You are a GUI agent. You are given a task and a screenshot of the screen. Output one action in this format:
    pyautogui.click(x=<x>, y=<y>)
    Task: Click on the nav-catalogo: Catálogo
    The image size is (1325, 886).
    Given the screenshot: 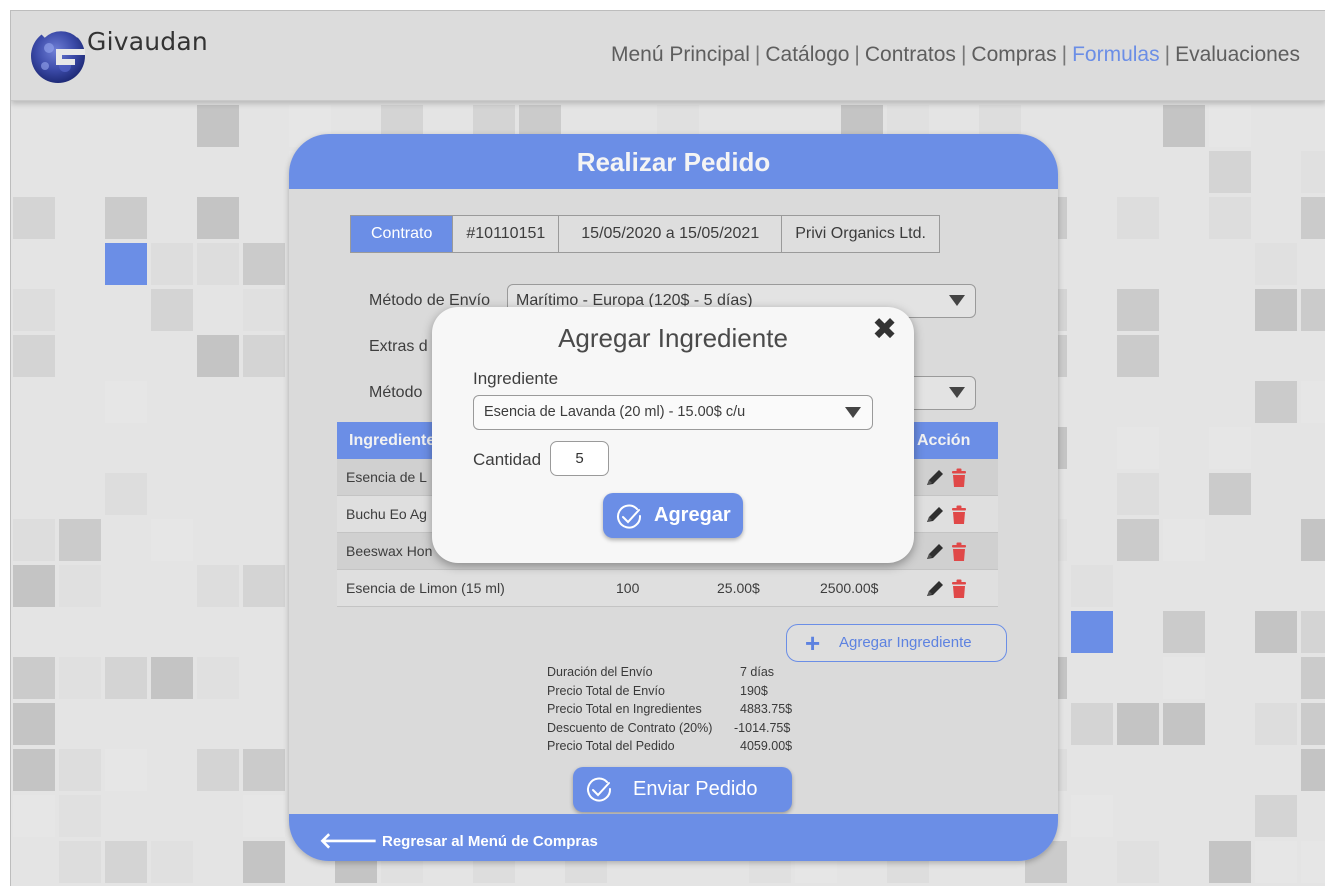 What is the action you would take?
    pyautogui.click(x=807, y=54)
    